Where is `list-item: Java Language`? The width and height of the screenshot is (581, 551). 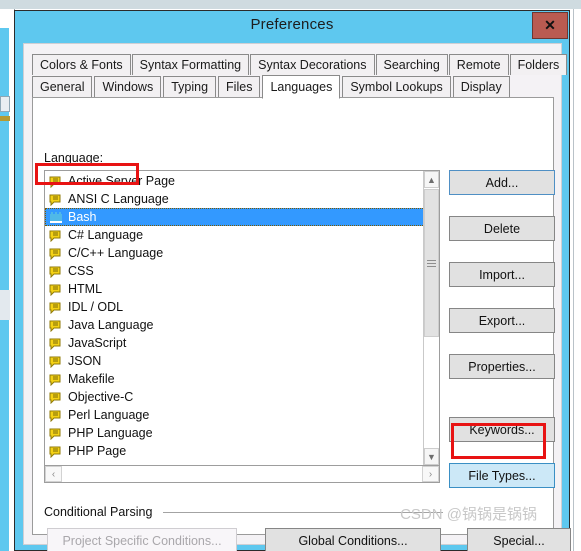 list-item: Java Language is located at coordinates (242, 325).